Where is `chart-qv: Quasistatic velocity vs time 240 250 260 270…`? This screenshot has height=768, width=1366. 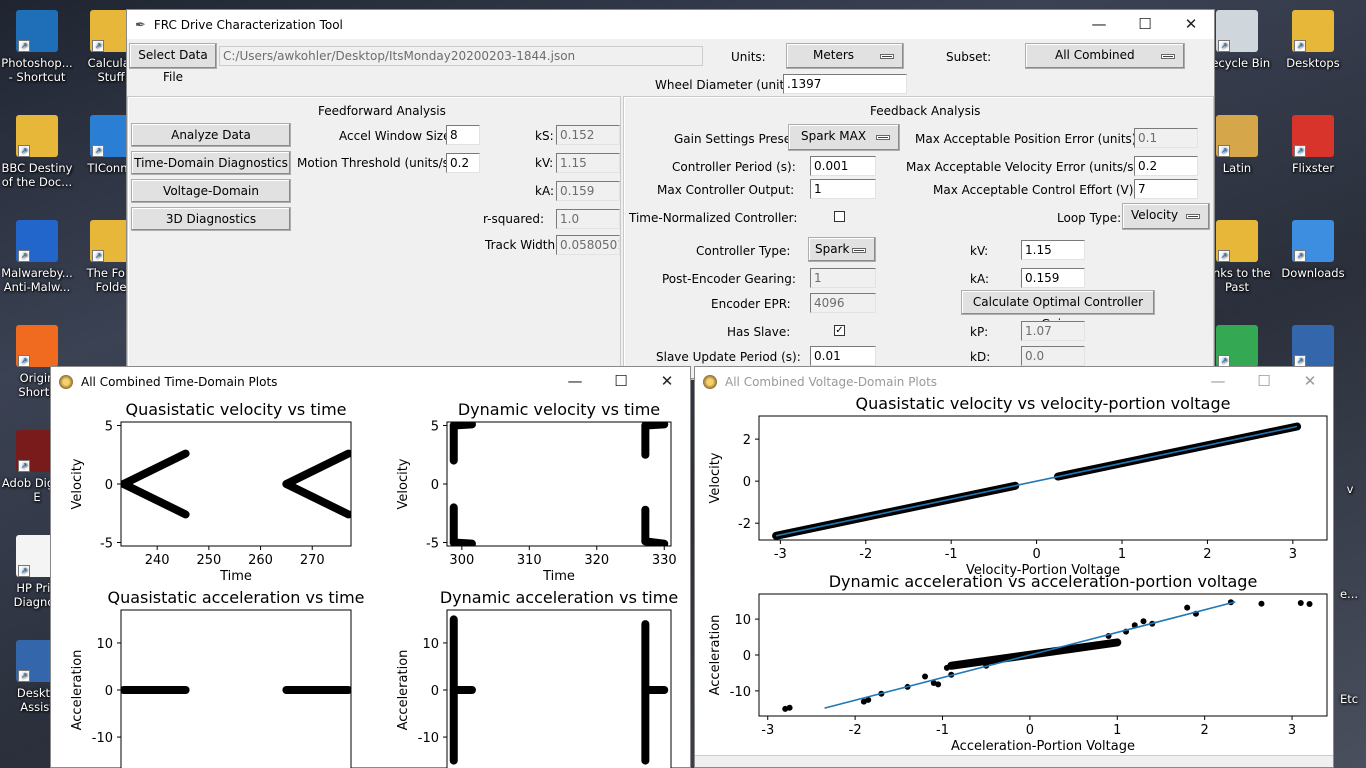
chart-qv: Quasistatic velocity vs time 240 250 260 270… is located at coordinates (211, 492).